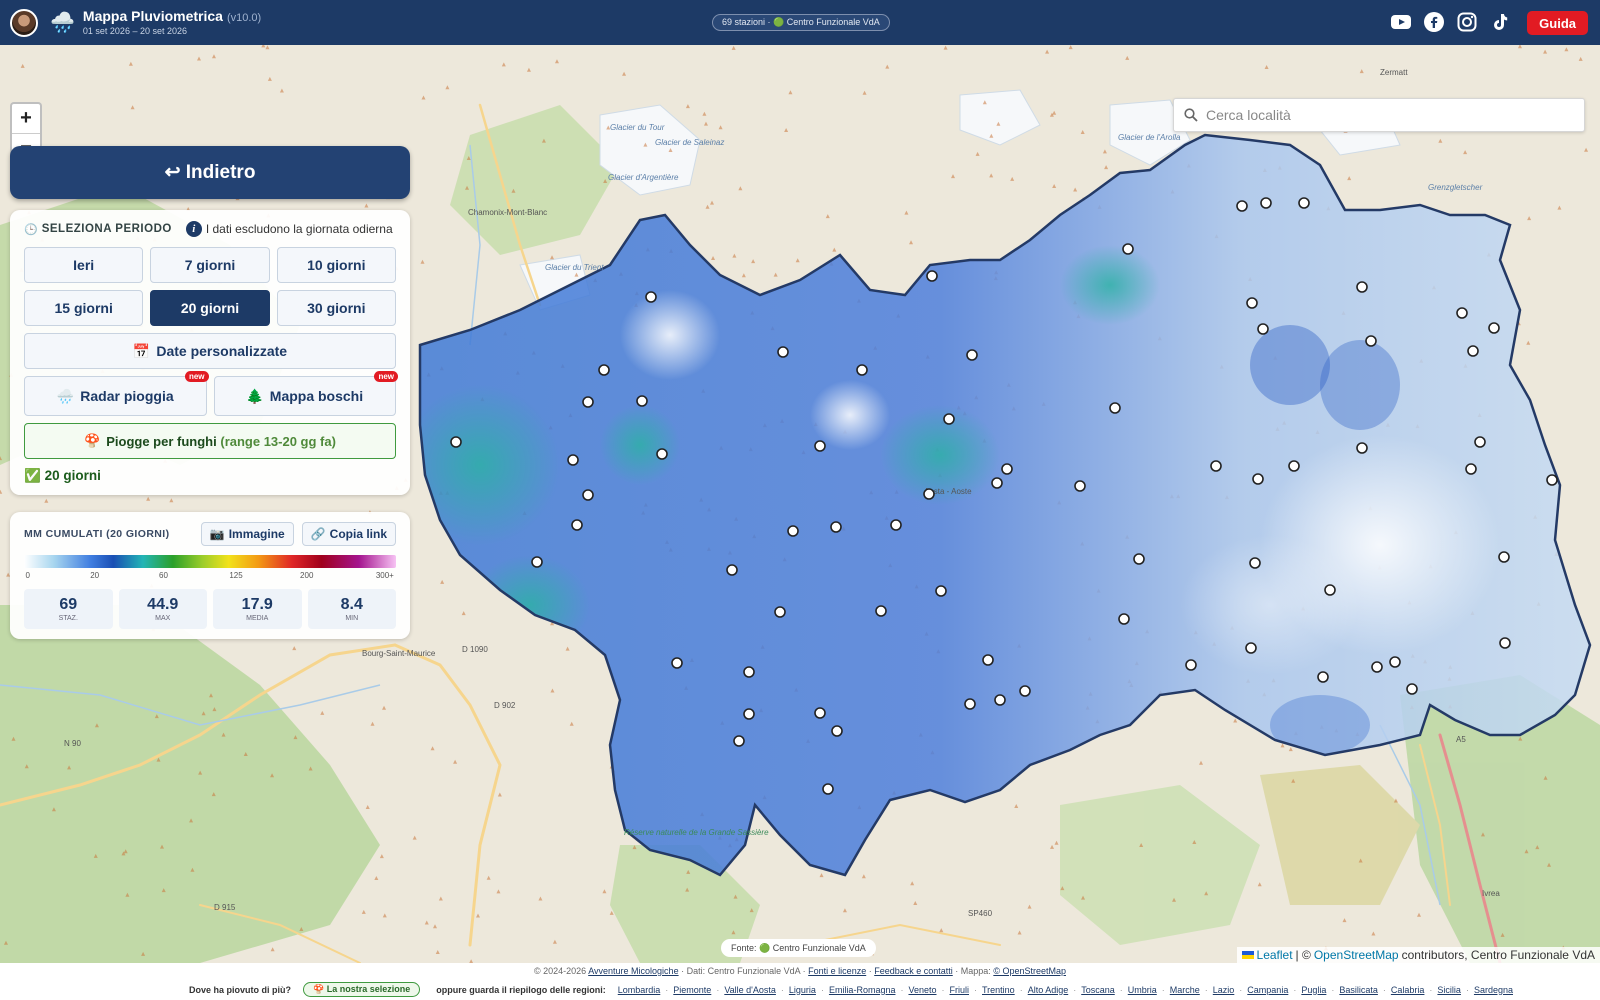 The width and height of the screenshot is (1600, 1000). I want to click on region-link: Alto Adige, so click(1048, 990).